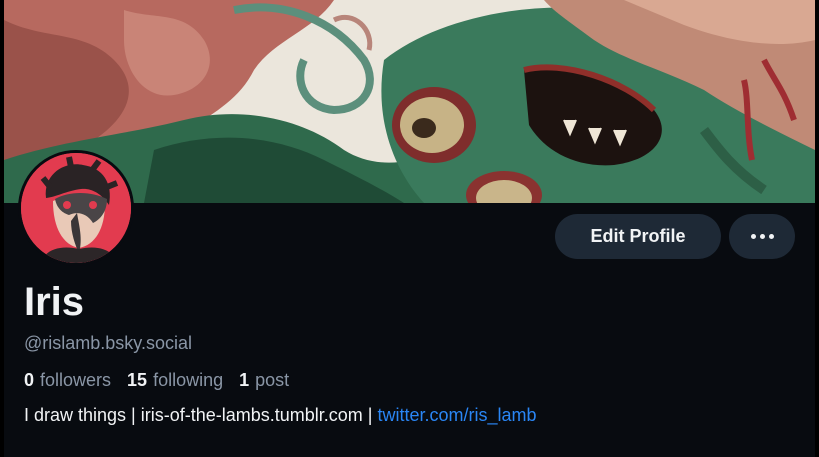 Image resolution: width=819 pixels, height=457 pixels. I want to click on edit-profile-button: Edit Profile, so click(638, 236).